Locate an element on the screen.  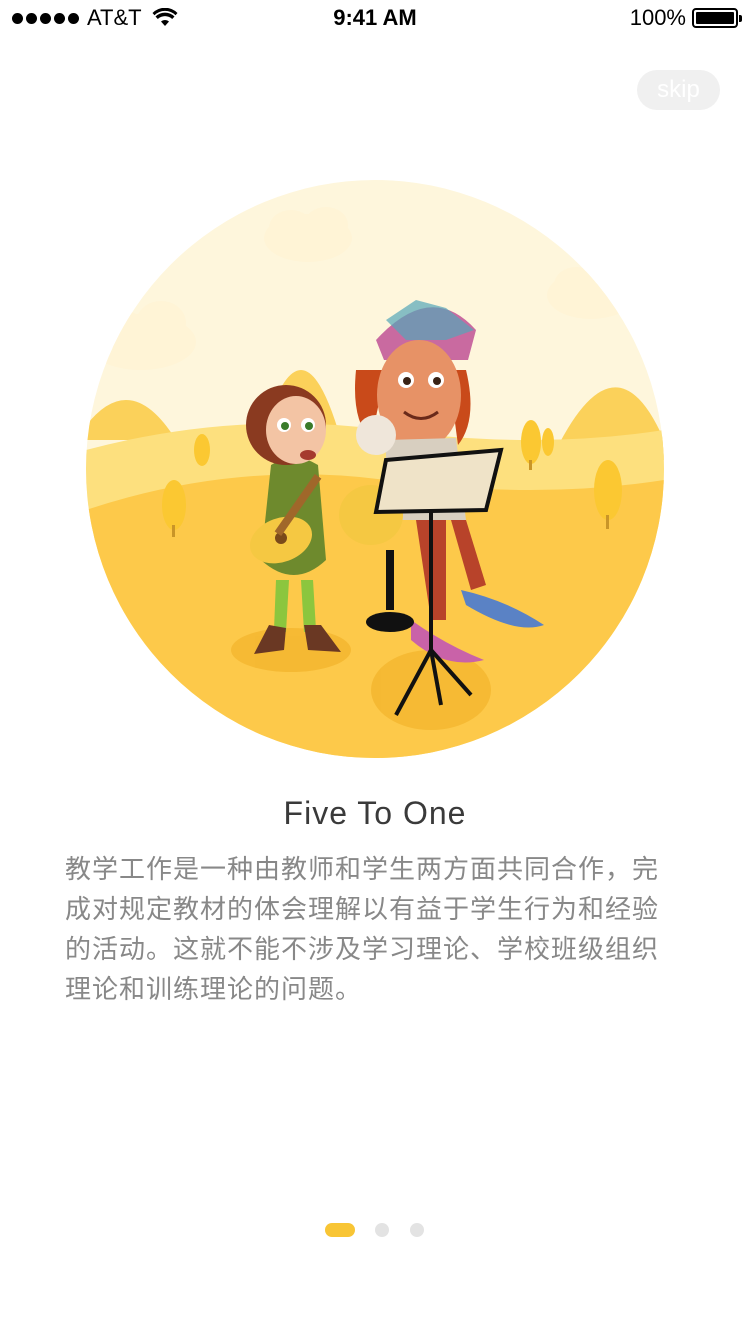
status-right: 100% is located at coordinates (685, 18).